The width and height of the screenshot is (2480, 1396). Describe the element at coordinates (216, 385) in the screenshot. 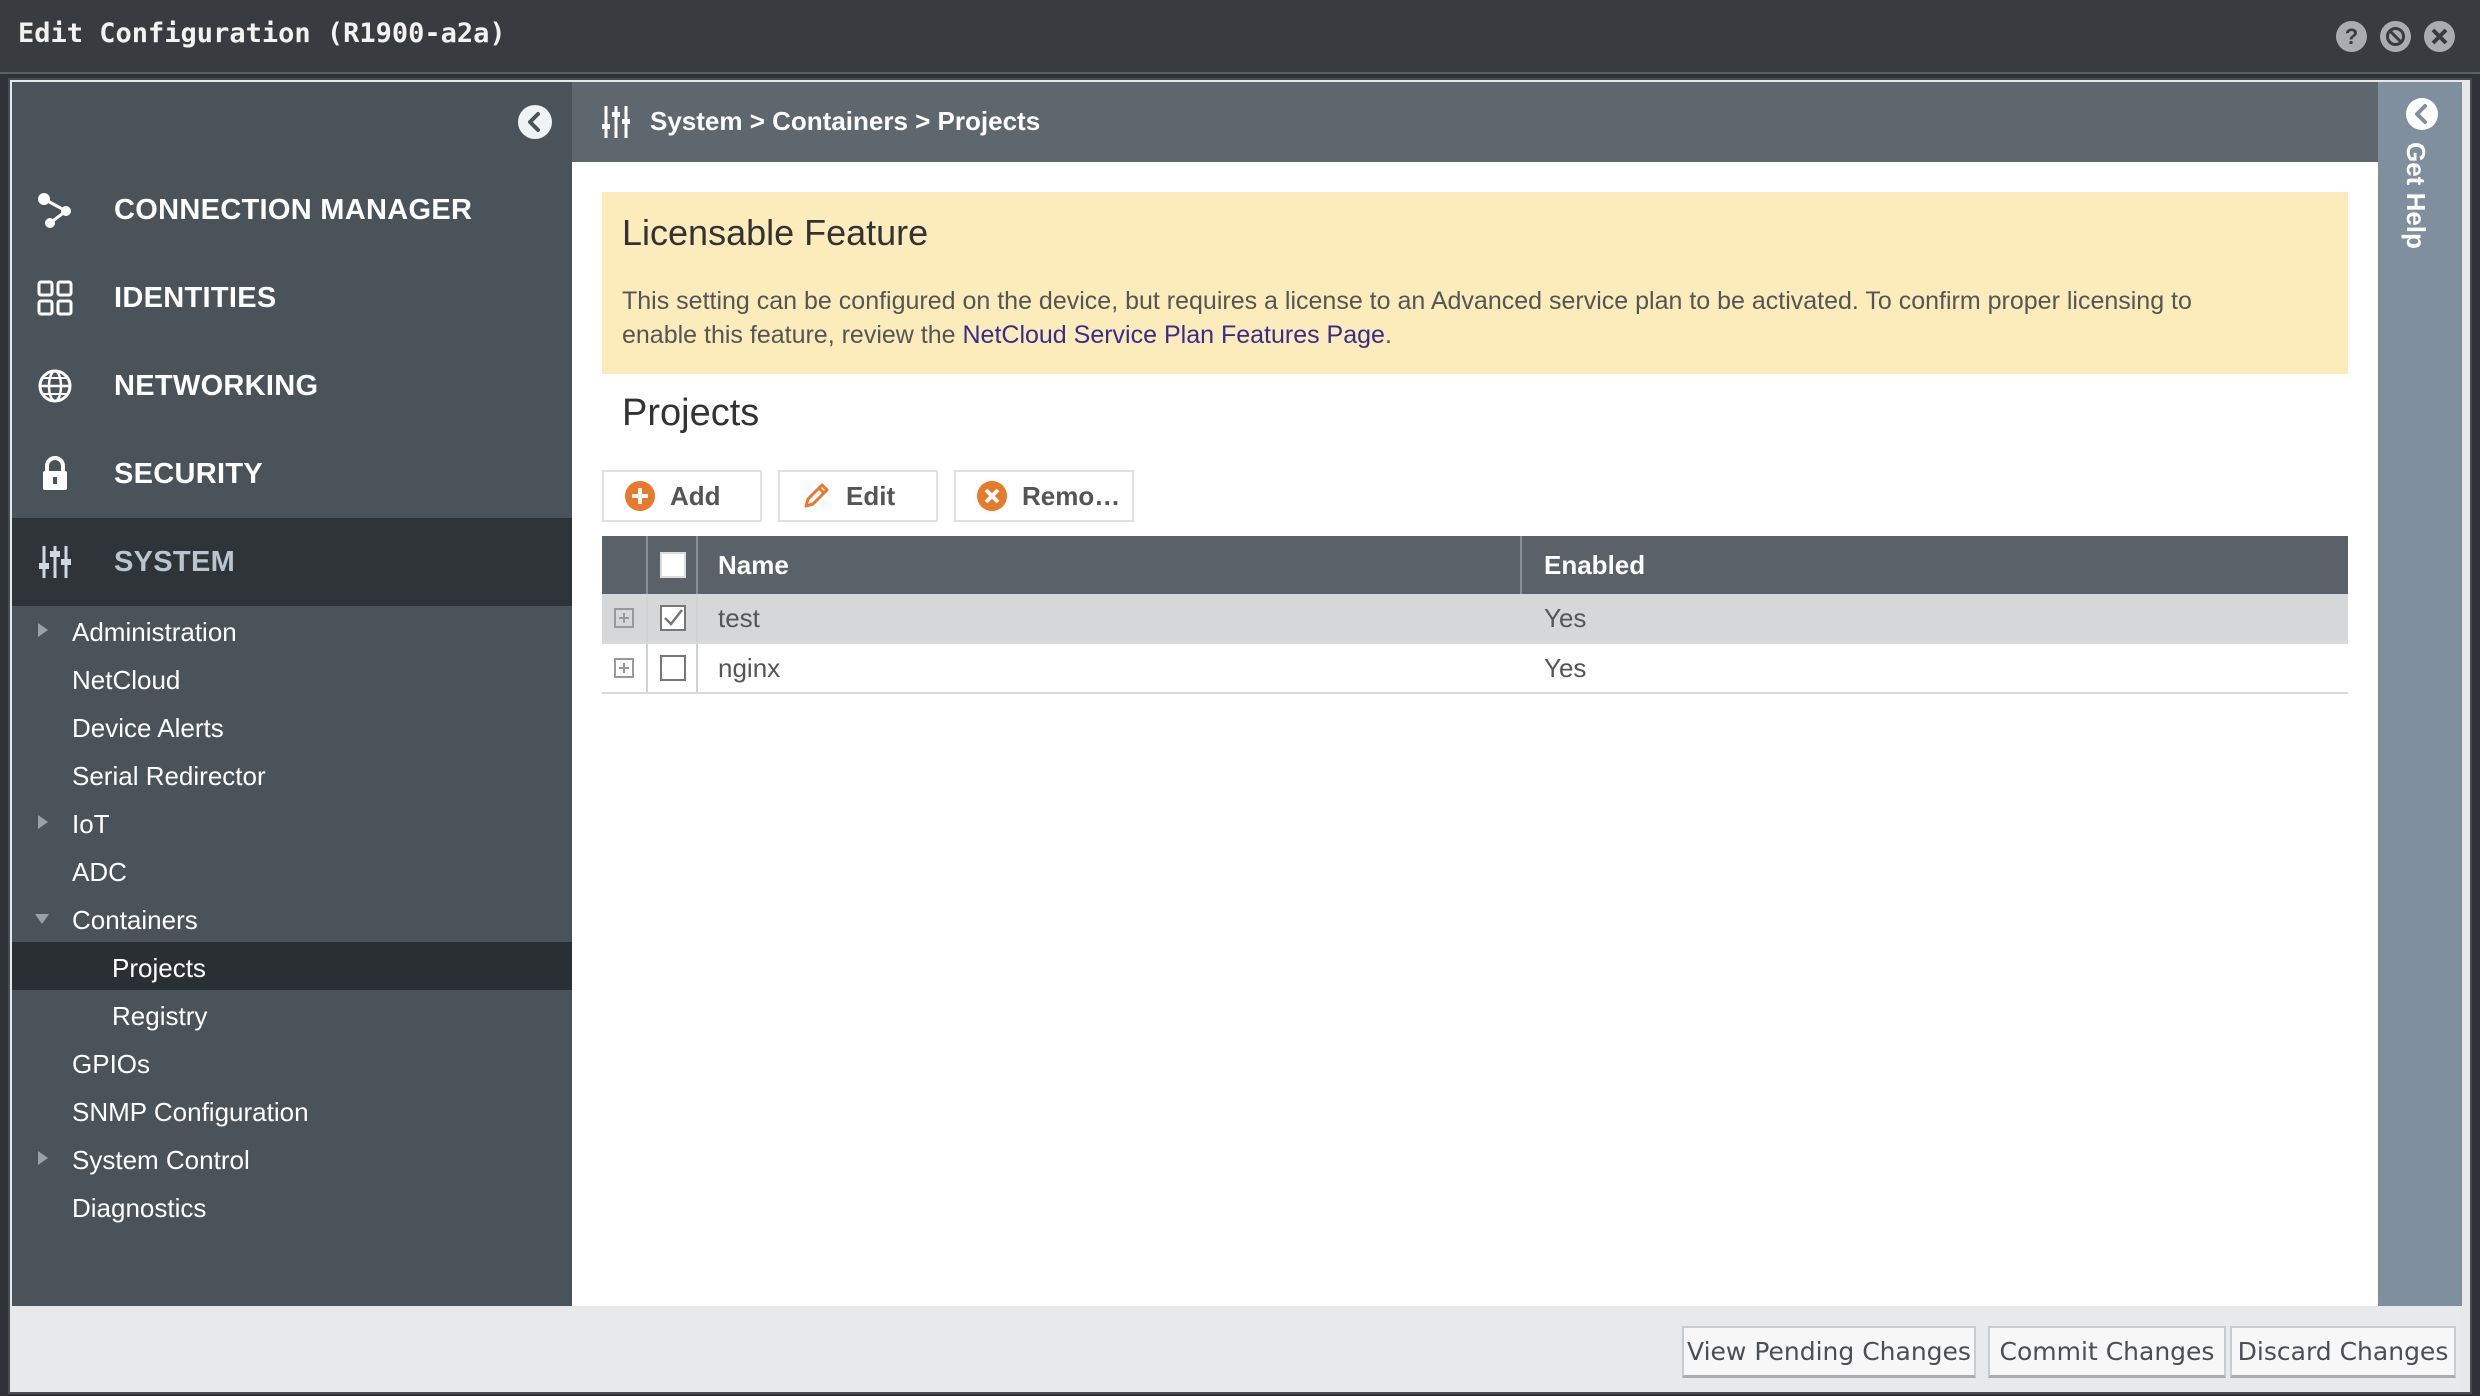

I see `sidebar-item-label: NETWORKING` at that location.